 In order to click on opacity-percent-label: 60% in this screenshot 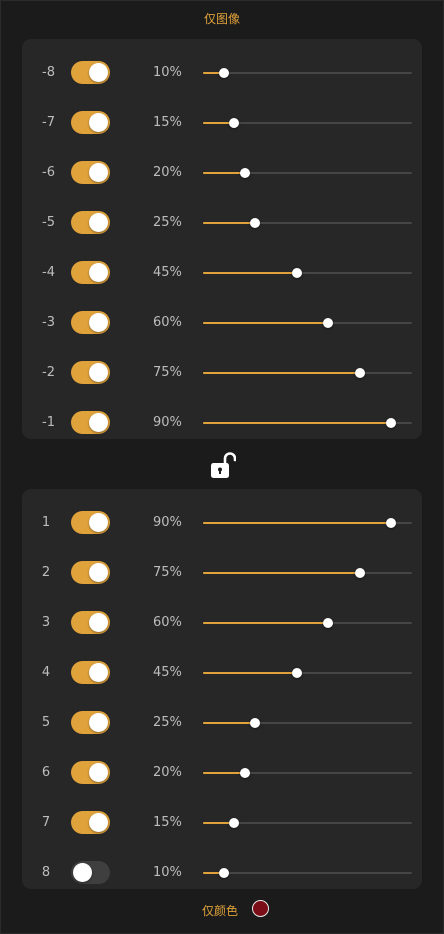, I will do `click(167, 322)`.